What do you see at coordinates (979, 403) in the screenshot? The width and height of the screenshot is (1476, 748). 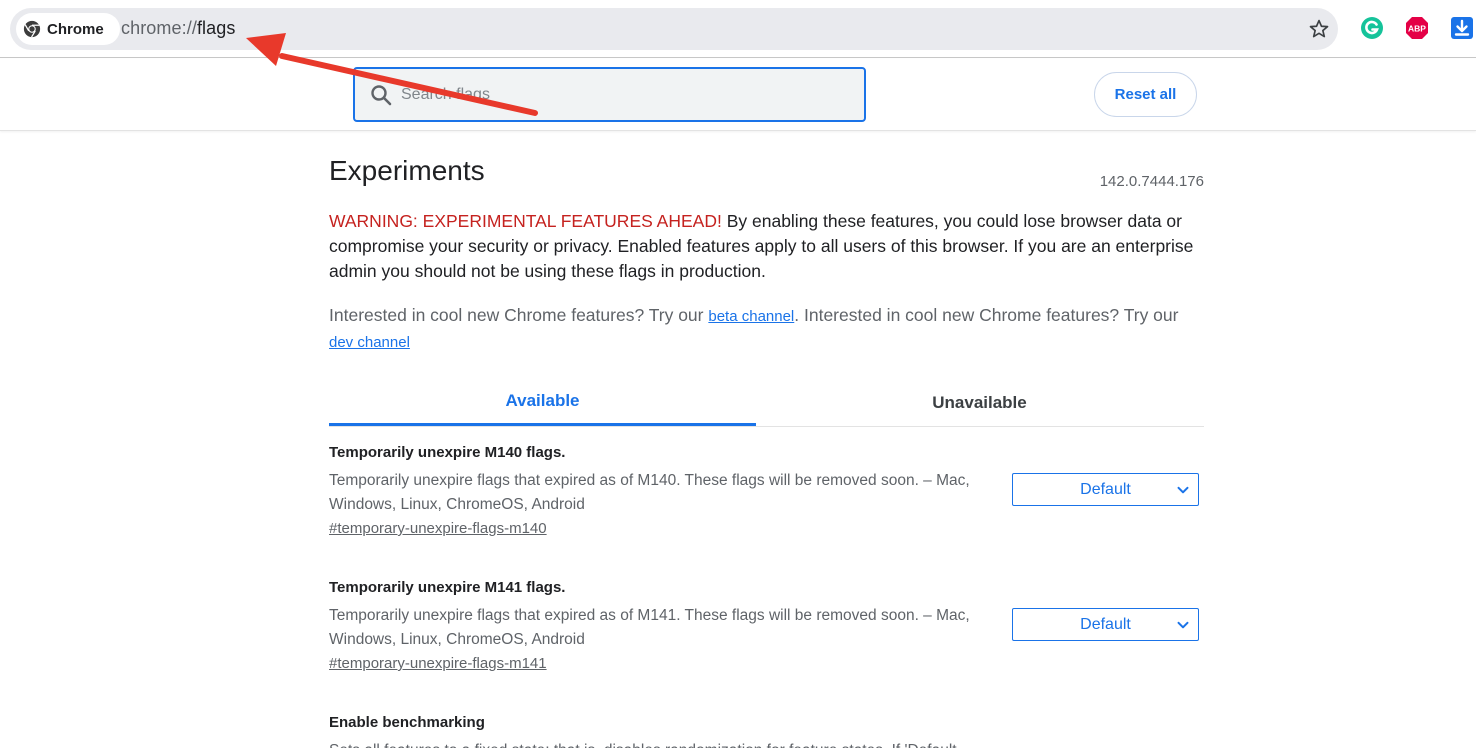 I see `tab-unavailable: Unavailable` at bounding box center [979, 403].